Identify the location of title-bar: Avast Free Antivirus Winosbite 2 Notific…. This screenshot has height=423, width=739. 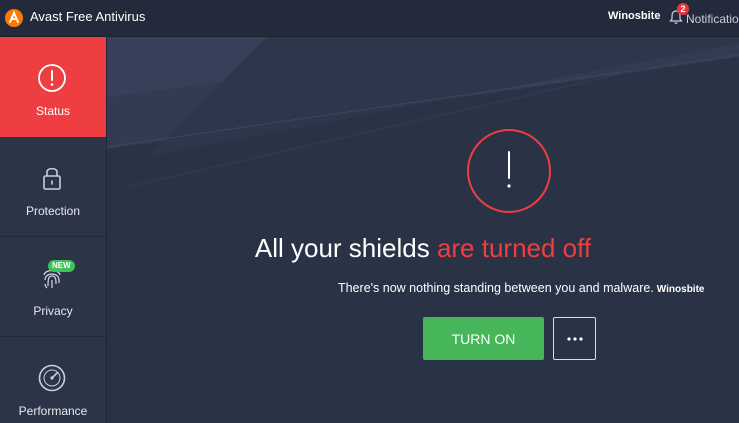
(369, 18).